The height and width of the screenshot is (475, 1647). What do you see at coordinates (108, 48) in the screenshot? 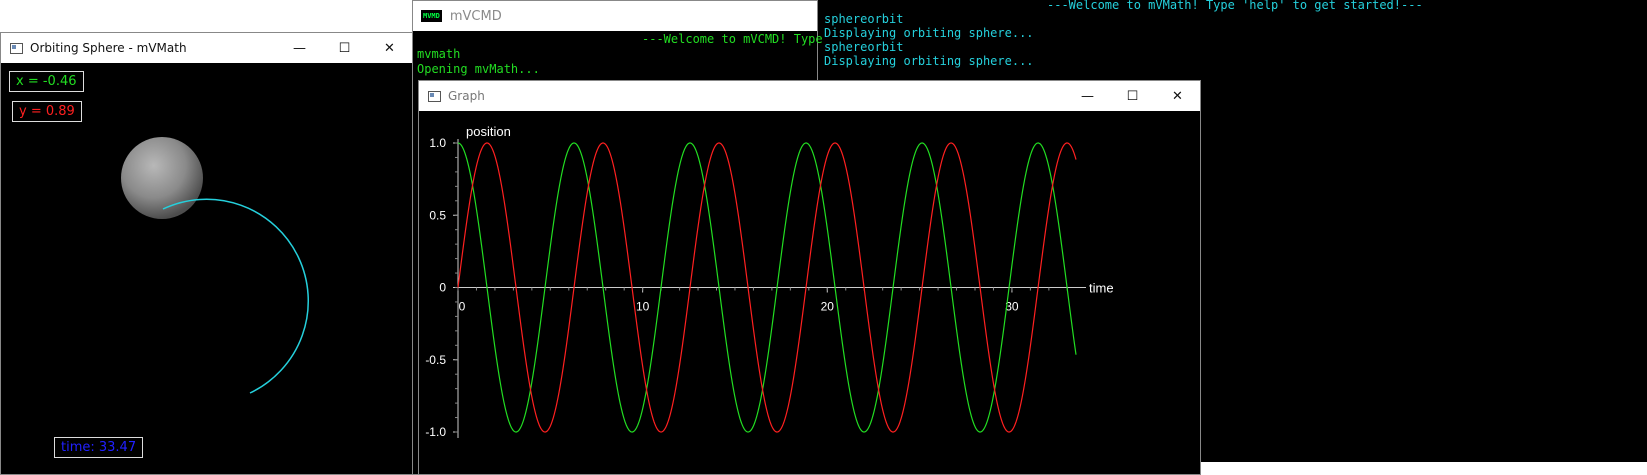
I see `orbit-title: Orbiting Sphere - mVMath` at bounding box center [108, 48].